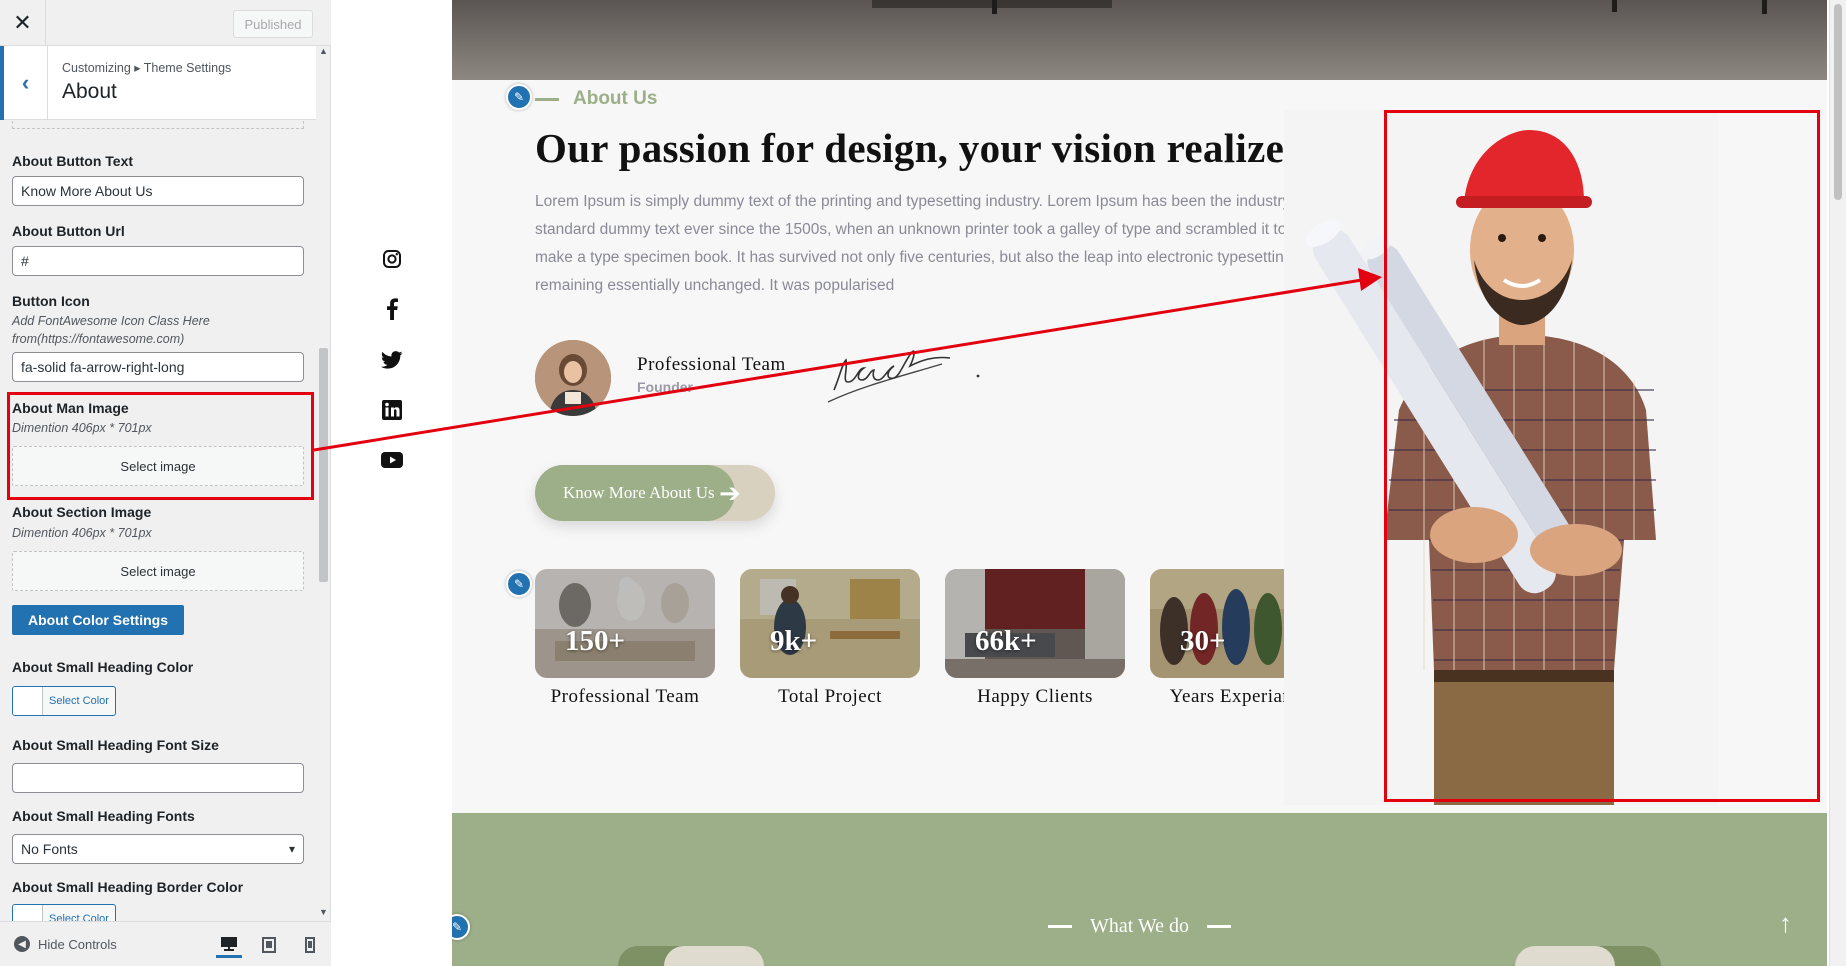  What do you see at coordinates (158, 125) in the screenshot?
I see `previous-control-edge` at bounding box center [158, 125].